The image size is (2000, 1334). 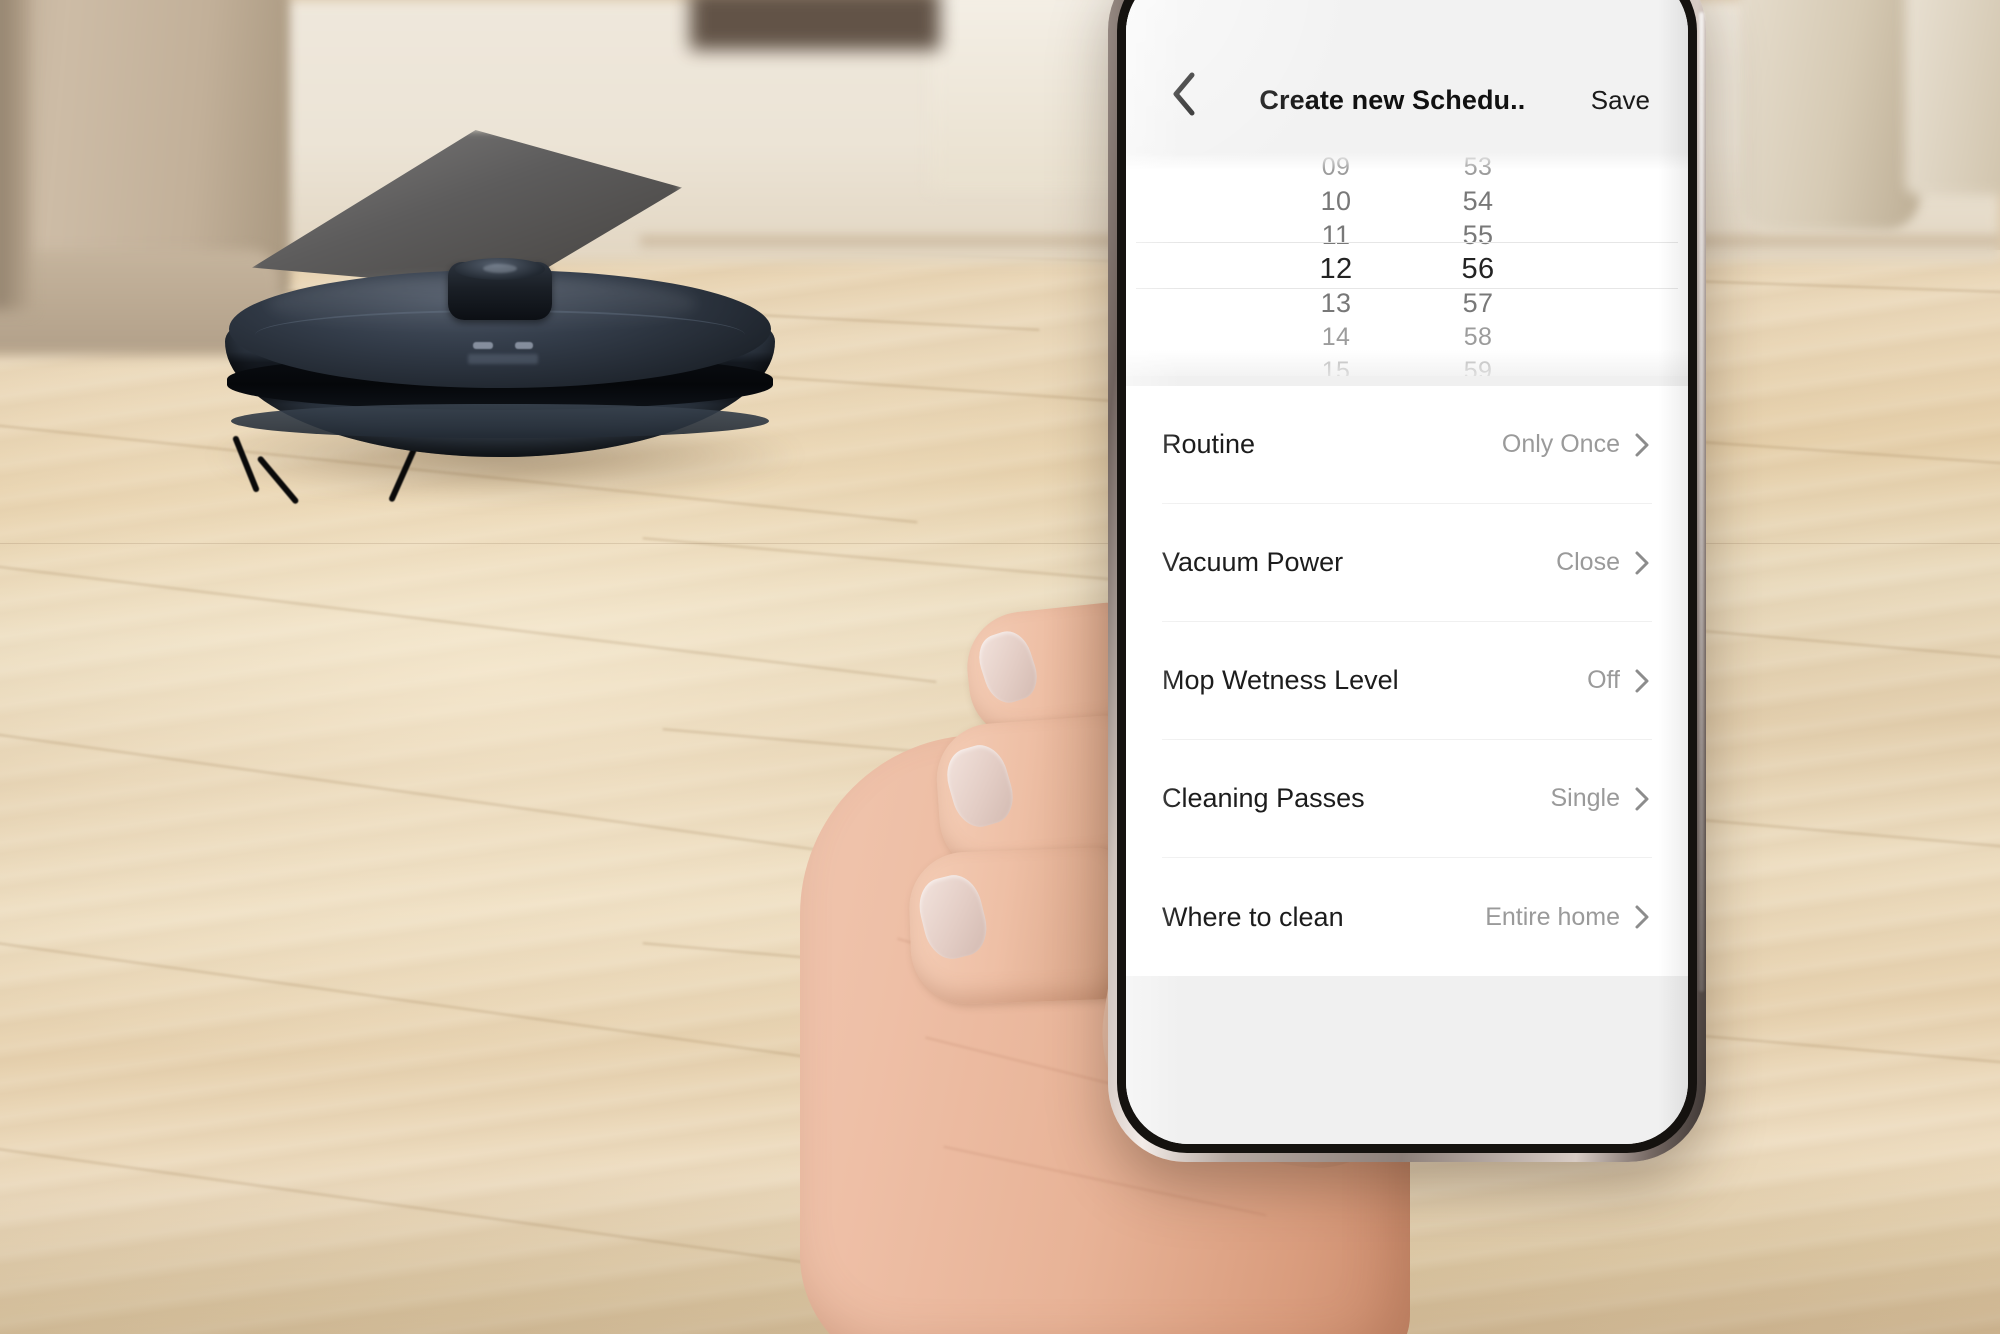 I want to click on row-value: Only Once, so click(x=1560, y=444).